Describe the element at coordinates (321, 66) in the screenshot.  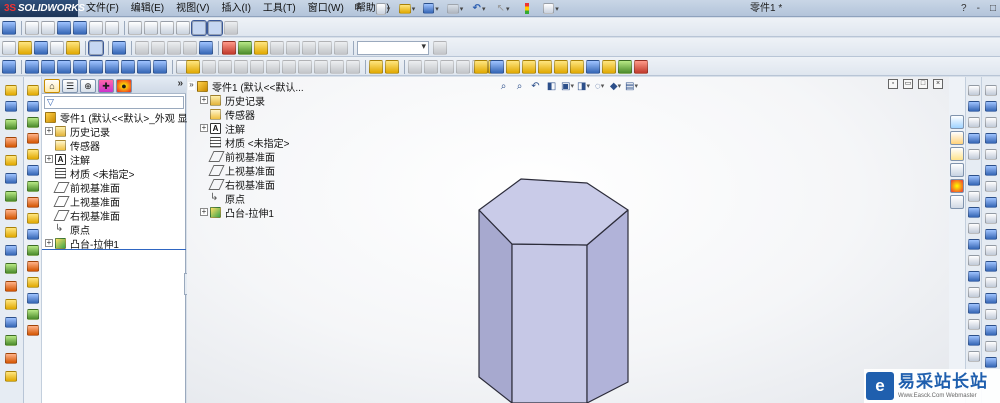
I see `move-entities-icon` at that location.